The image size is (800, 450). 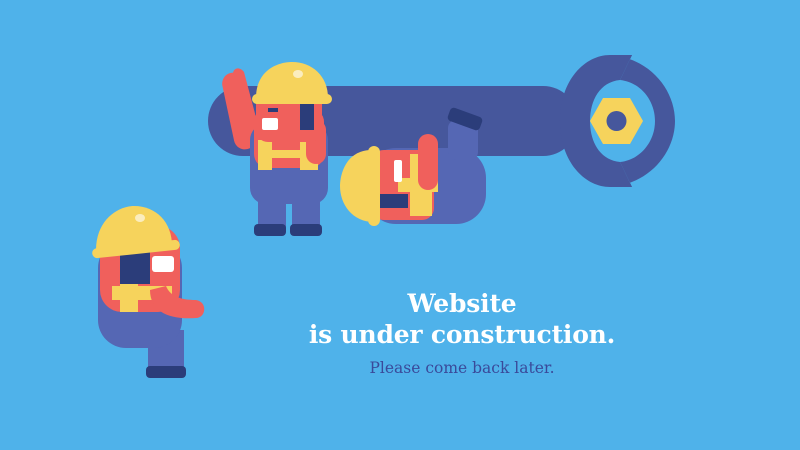 What do you see at coordinates (616, 121) in the screenshot?
I see `nut-icon` at bounding box center [616, 121].